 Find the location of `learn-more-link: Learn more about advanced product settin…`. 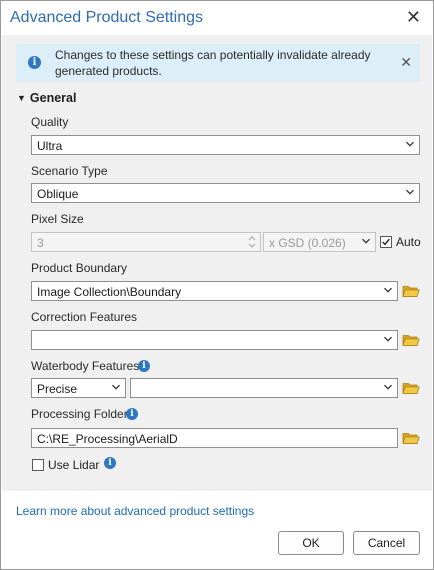

learn-more-link: Learn more about advanced product settin… is located at coordinates (135, 511).